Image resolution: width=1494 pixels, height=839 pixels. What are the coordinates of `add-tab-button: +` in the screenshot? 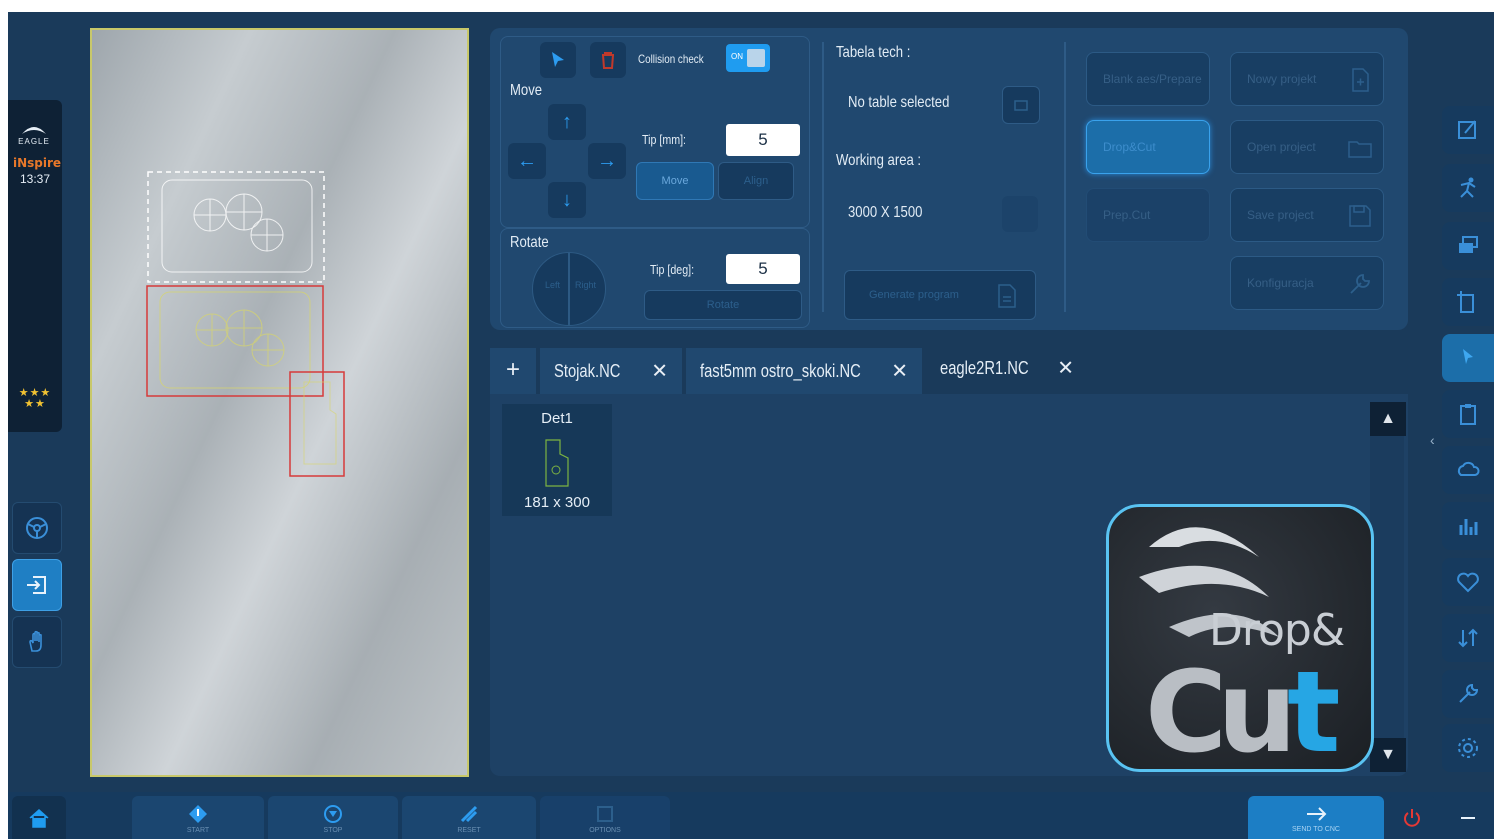 It's located at (513, 371).